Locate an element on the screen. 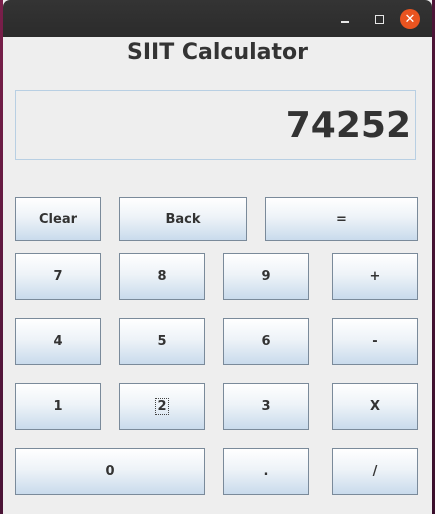  five-button: 5 is located at coordinates (162, 341).